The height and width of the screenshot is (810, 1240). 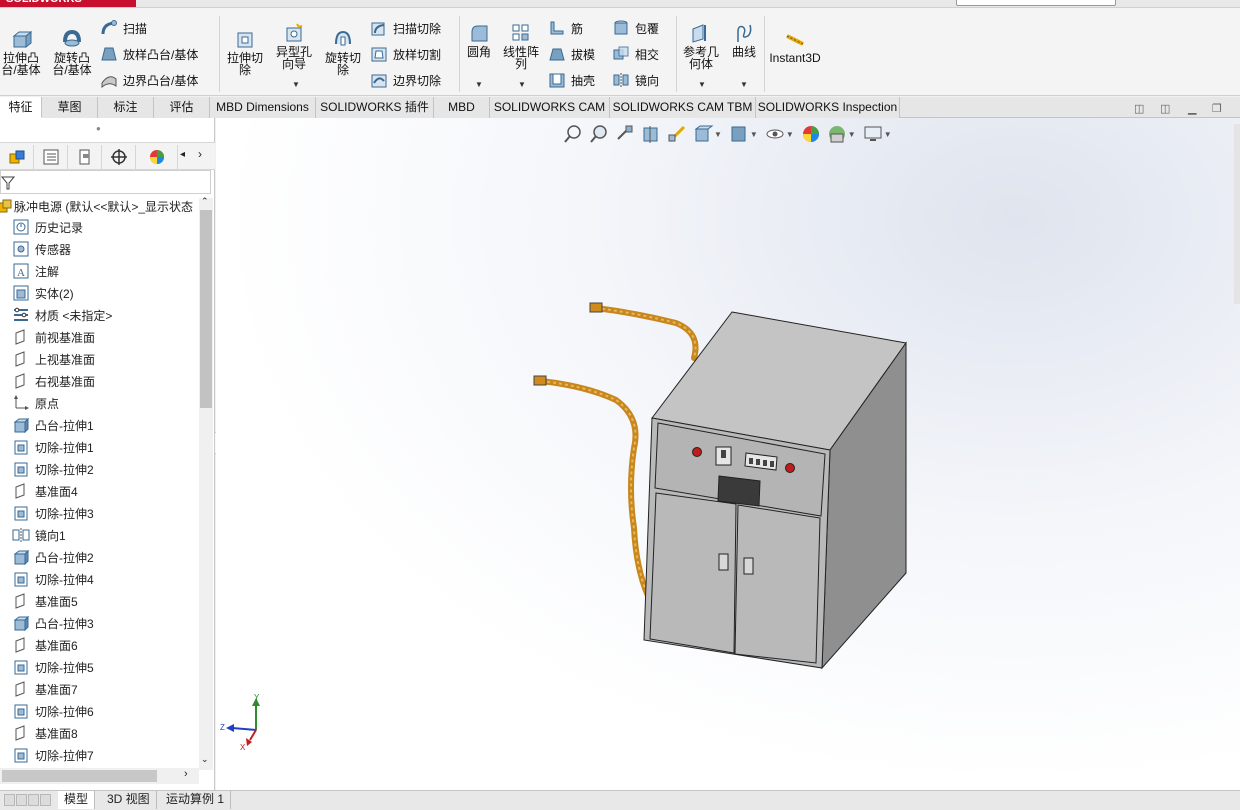 What do you see at coordinates (550, 107) in the screenshot?
I see `tab-solidworks-cam: SOLIDWORKS CAM` at bounding box center [550, 107].